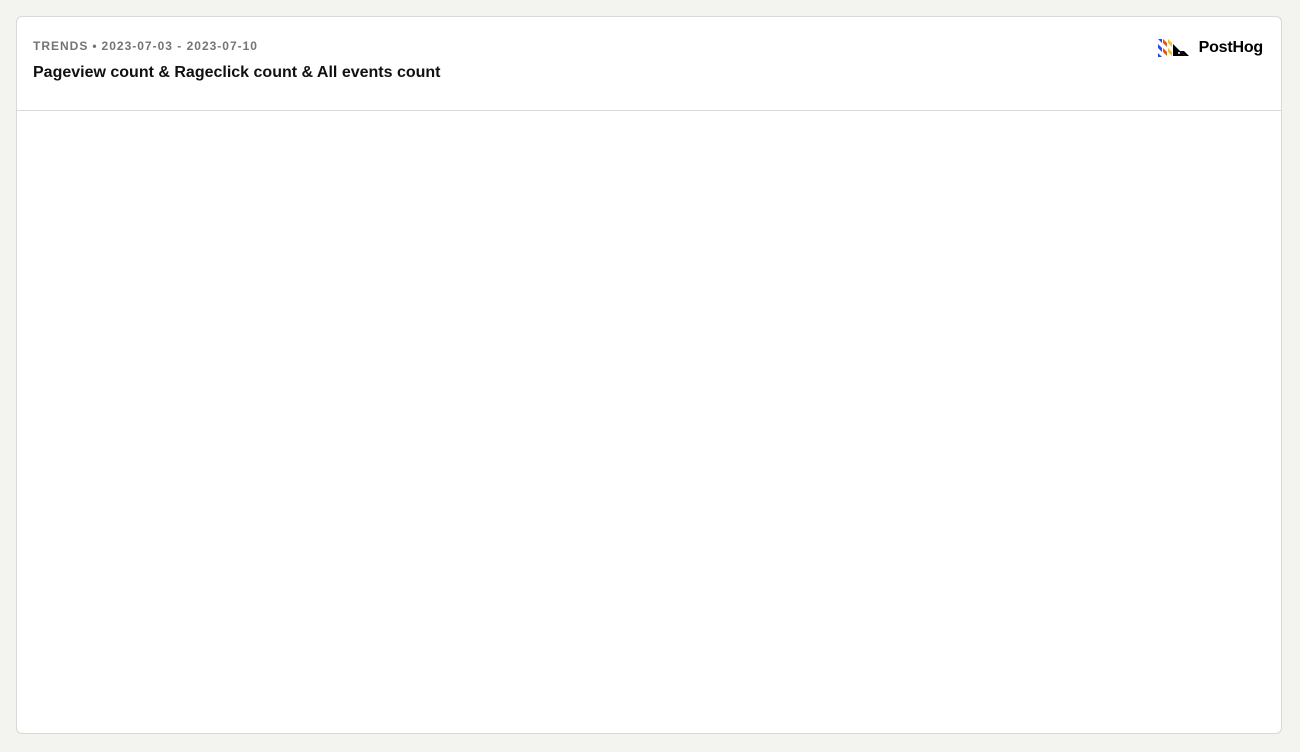 The image size is (1300, 752). I want to click on insight-date-range: 2023-07-03 - 2023-07-10, so click(179, 46).